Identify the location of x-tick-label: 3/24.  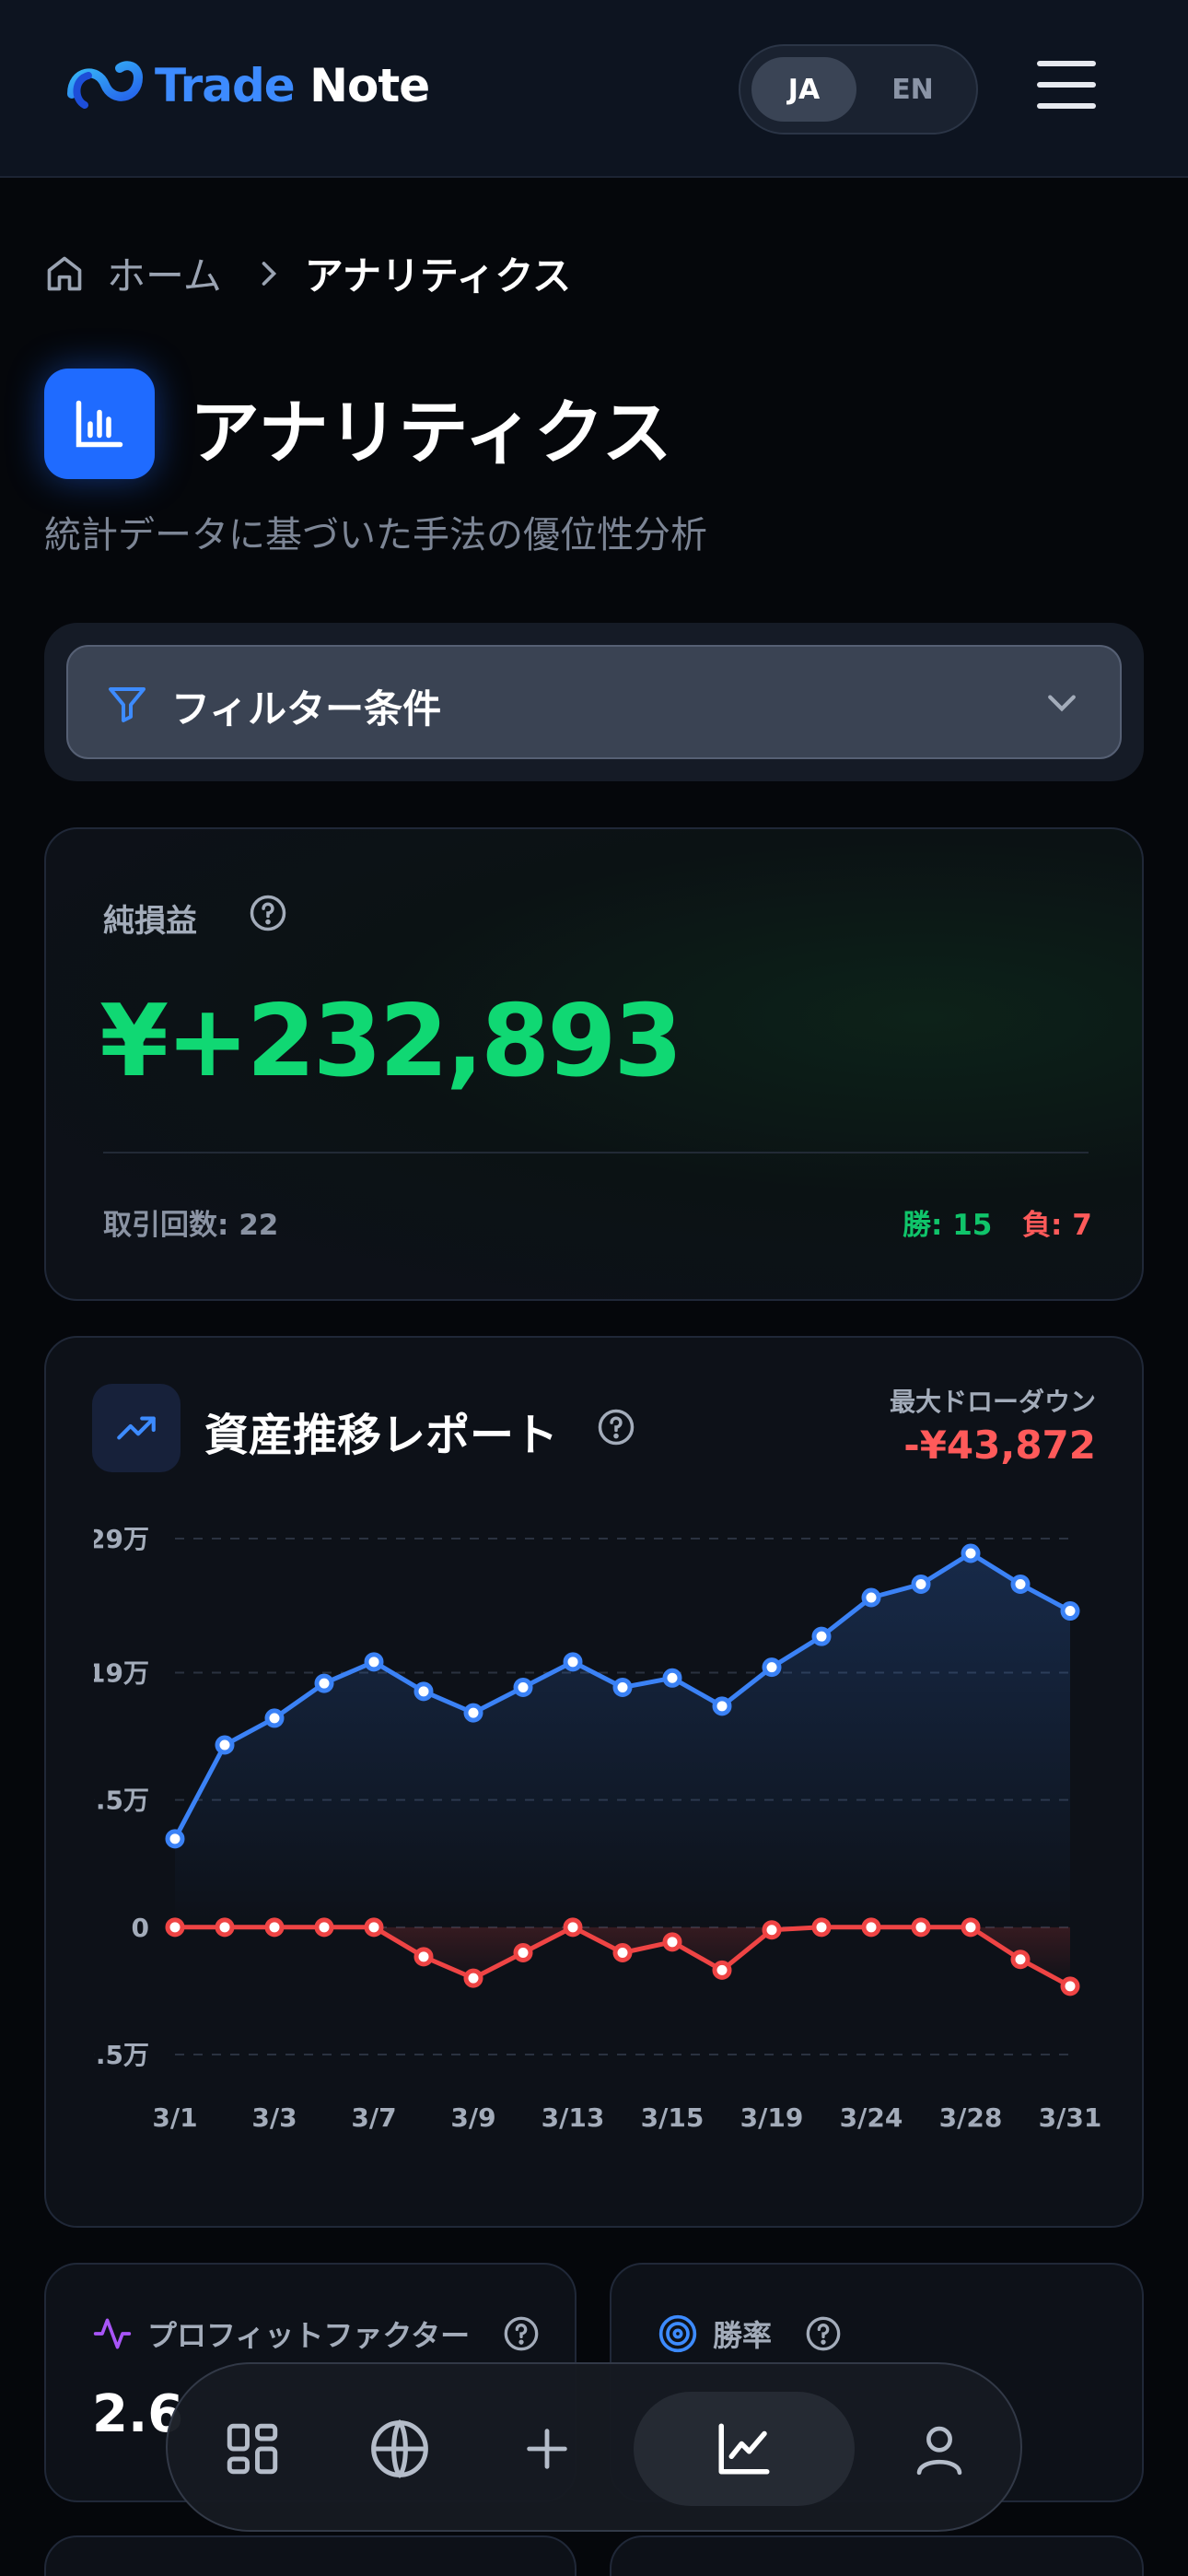
(871, 2117).